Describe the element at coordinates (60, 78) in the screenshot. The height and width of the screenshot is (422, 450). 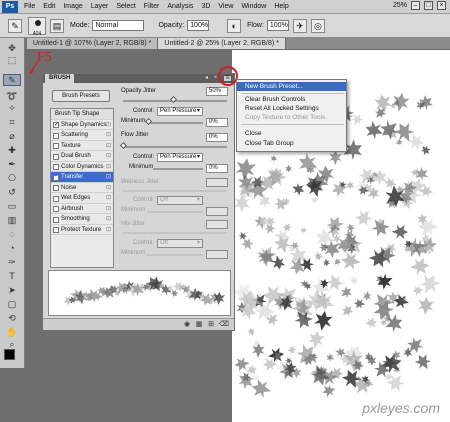
I see `brush-panel-tab: BRUSH` at that location.